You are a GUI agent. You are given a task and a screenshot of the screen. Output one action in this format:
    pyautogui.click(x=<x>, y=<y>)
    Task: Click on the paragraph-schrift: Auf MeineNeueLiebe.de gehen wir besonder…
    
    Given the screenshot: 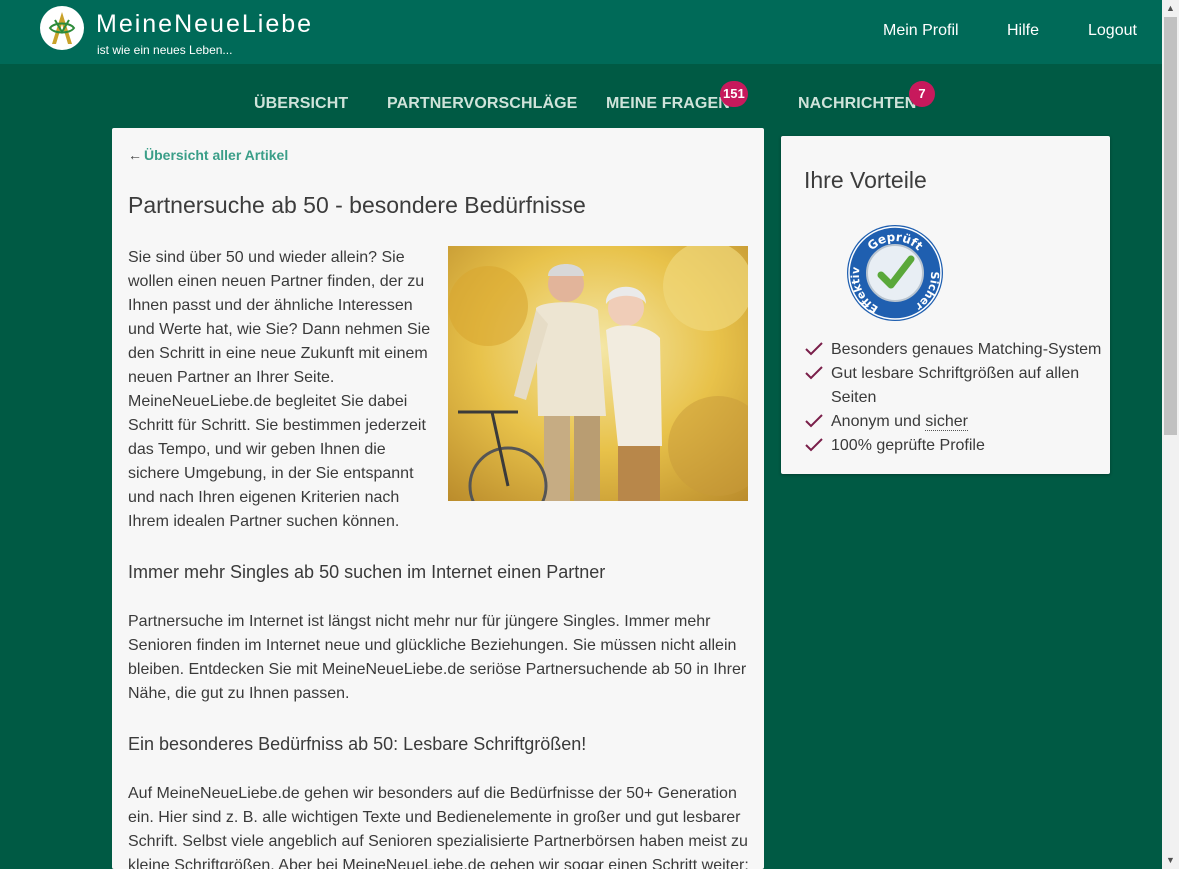 What is the action you would take?
    pyautogui.click(x=438, y=827)
    